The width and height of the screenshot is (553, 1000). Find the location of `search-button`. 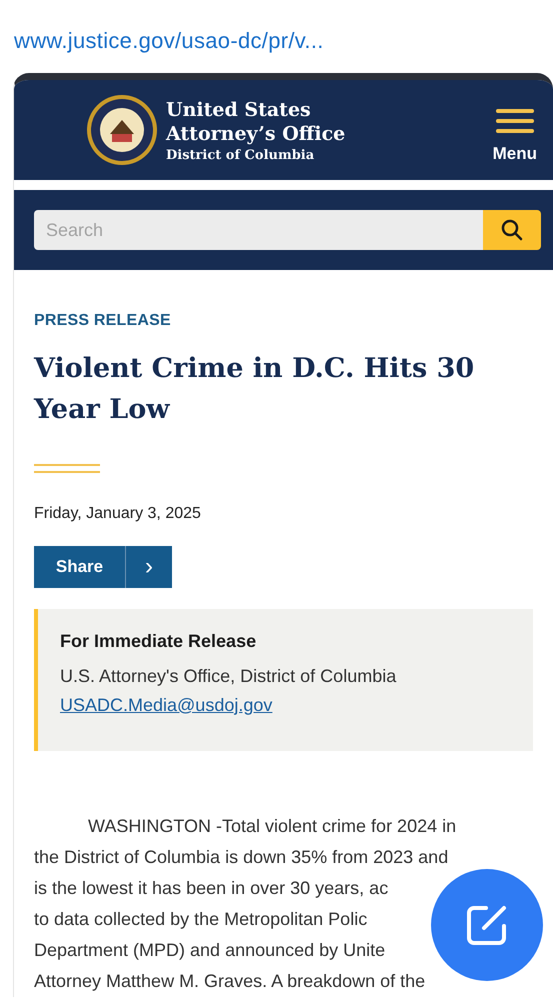

search-button is located at coordinates (512, 230).